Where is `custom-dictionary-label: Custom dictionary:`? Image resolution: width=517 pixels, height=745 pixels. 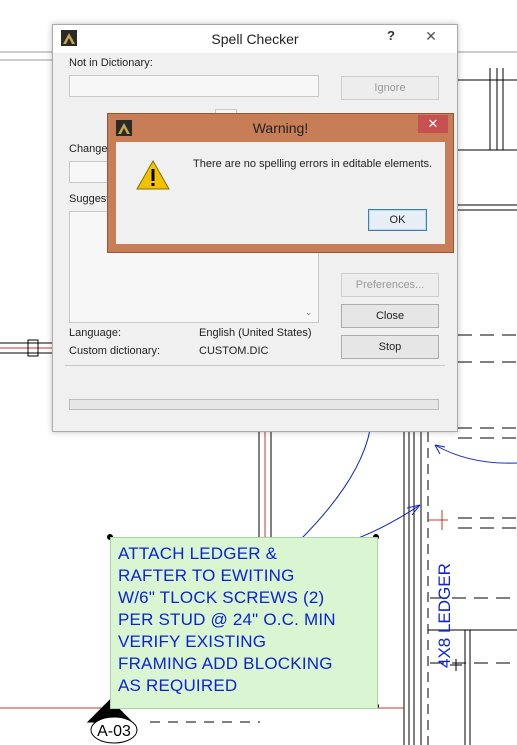
custom-dictionary-label: Custom dictionary: is located at coordinates (115, 351).